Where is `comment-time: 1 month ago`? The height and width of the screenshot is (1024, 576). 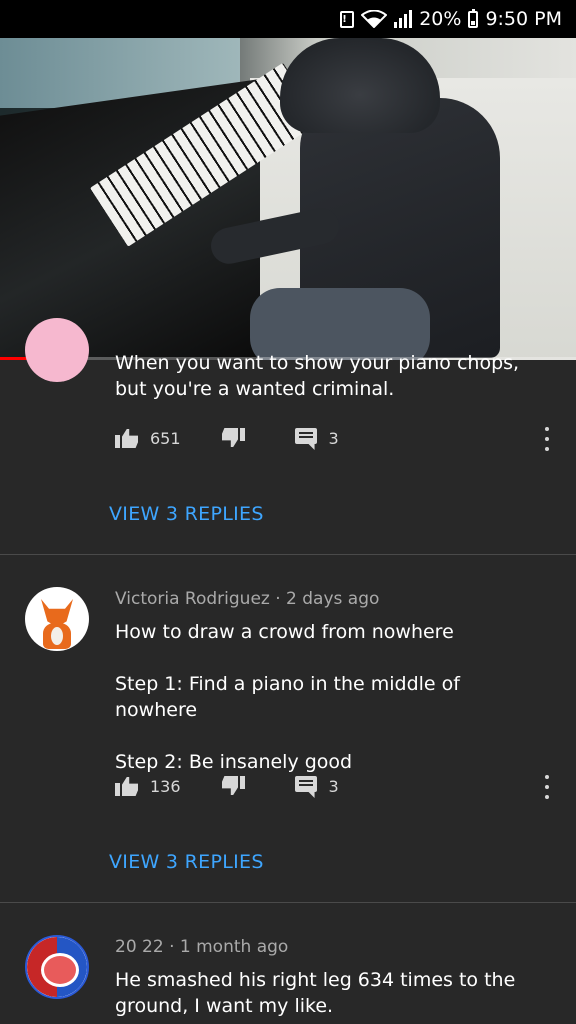
comment-time: 1 month ago is located at coordinates (234, 947).